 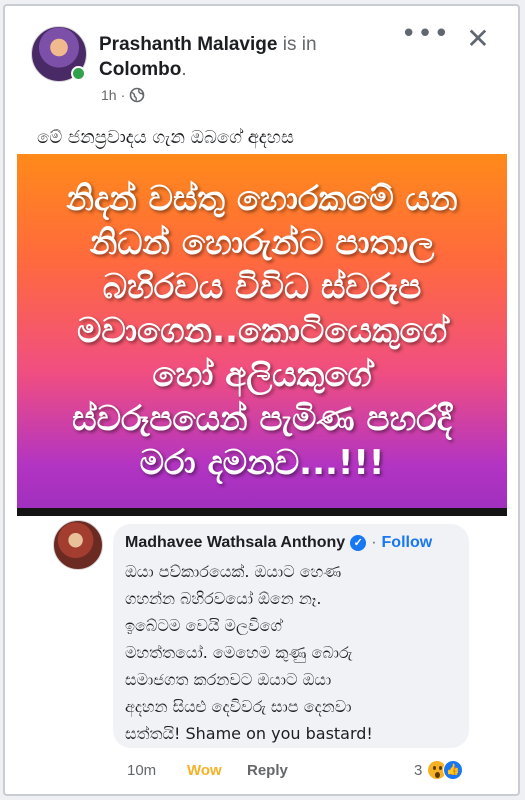 I want to click on post-header: Prashanth Malavige is in Colombo., so click(x=244, y=57).